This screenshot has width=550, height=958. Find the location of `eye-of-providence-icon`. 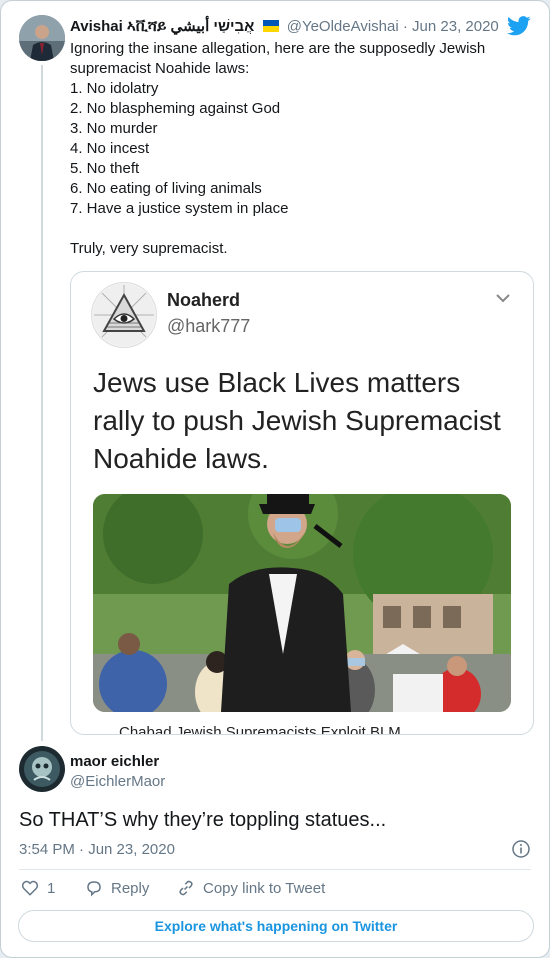

eye-of-providence-icon is located at coordinates (124, 315).